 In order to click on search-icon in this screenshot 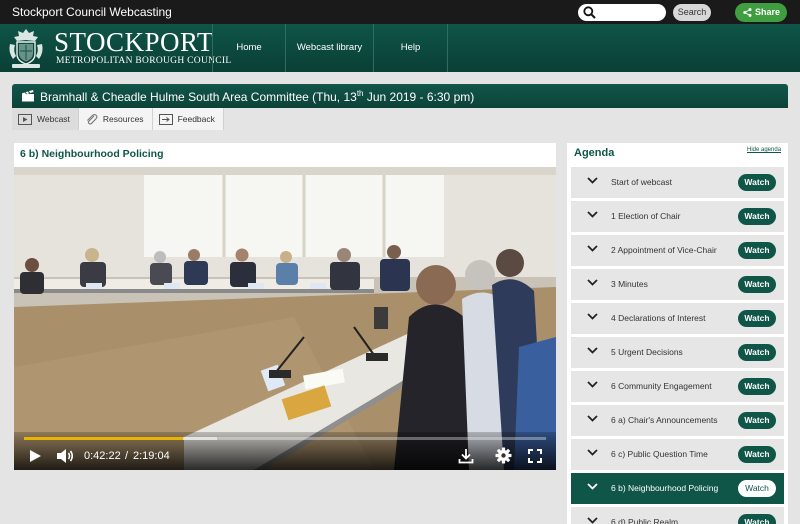, I will do `click(589, 12)`.